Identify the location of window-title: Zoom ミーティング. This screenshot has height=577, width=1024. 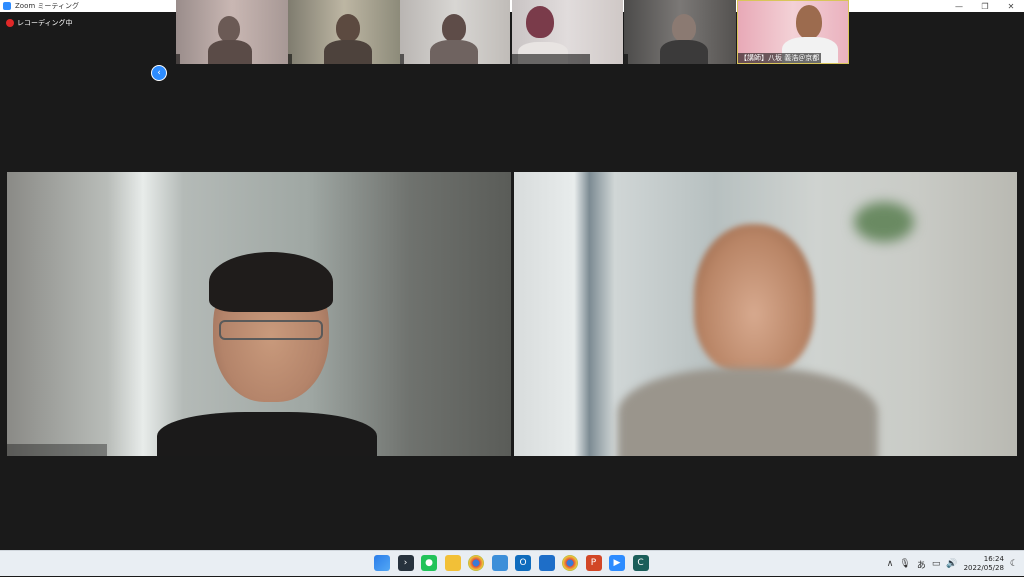
(47, 6).